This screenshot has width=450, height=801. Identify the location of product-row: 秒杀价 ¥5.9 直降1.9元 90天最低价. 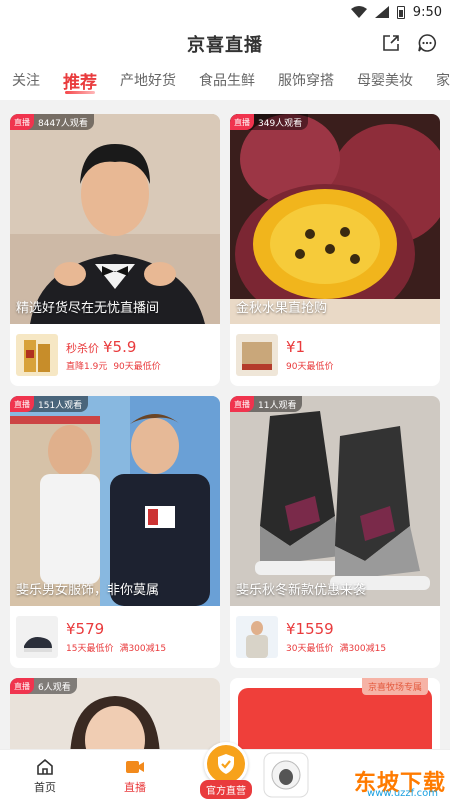
(115, 355).